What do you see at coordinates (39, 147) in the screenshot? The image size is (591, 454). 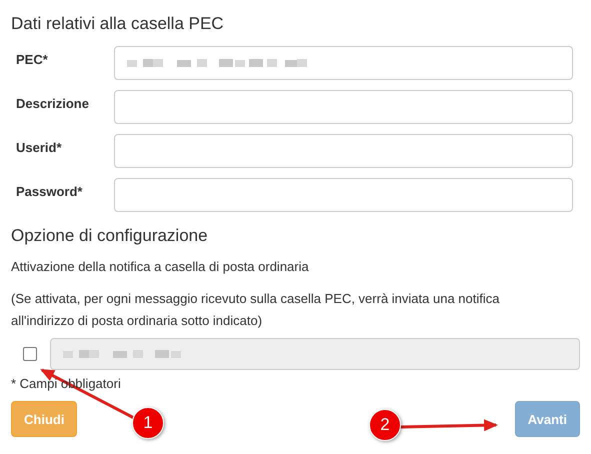 I see `field-label: Userid*` at bounding box center [39, 147].